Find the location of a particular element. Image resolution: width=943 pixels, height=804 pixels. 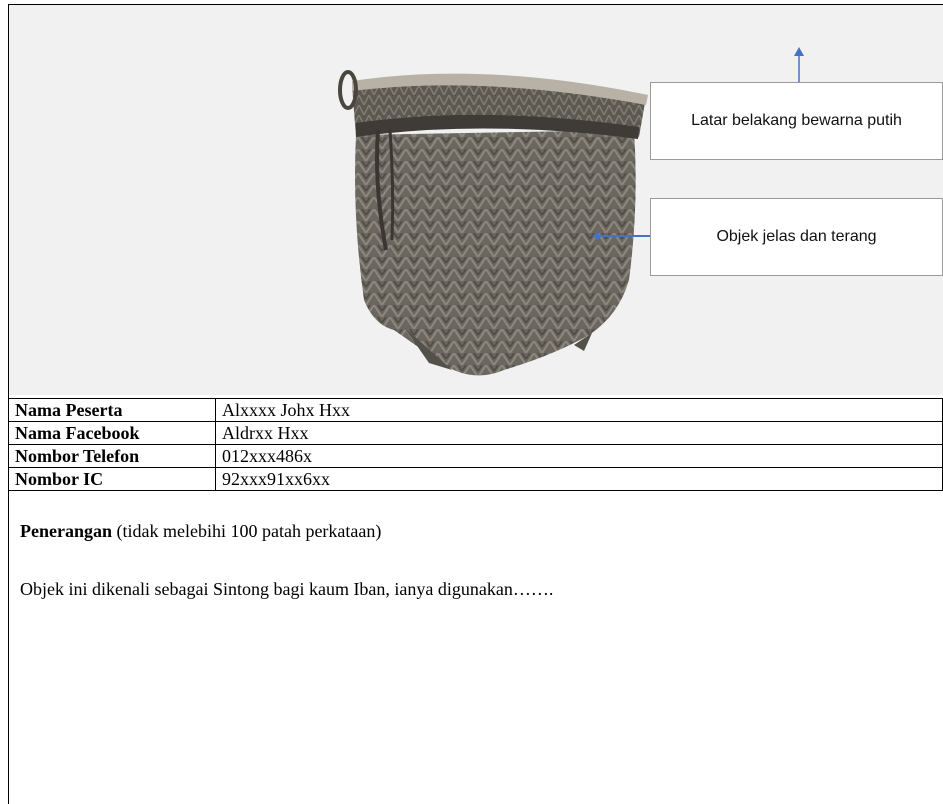

table-row: Nombor IC 92xxx91xx6xx is located at coordinates (475, 479).